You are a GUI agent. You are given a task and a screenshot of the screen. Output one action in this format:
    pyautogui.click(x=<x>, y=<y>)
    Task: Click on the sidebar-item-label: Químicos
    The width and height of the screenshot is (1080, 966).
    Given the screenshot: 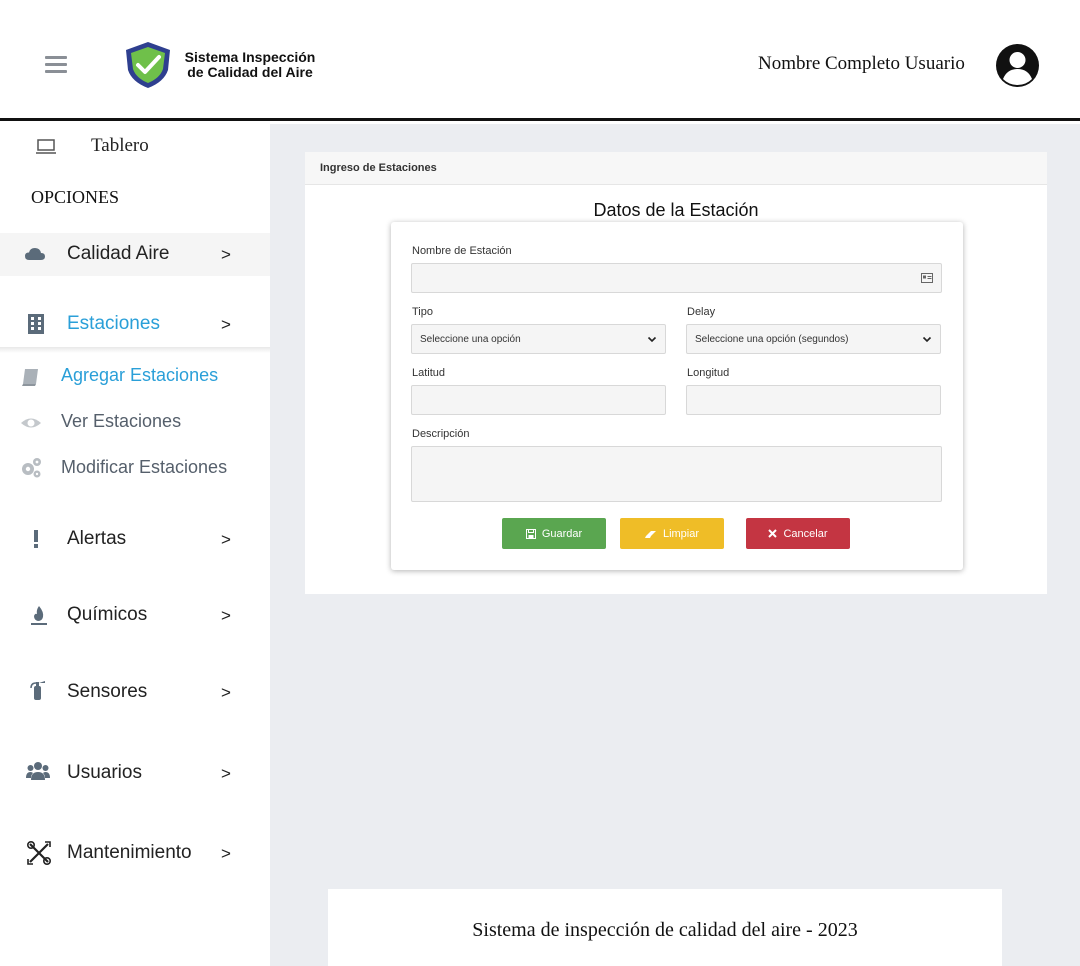 What is the action you would take?
    pyautogui.click(x=107, y=614)
    